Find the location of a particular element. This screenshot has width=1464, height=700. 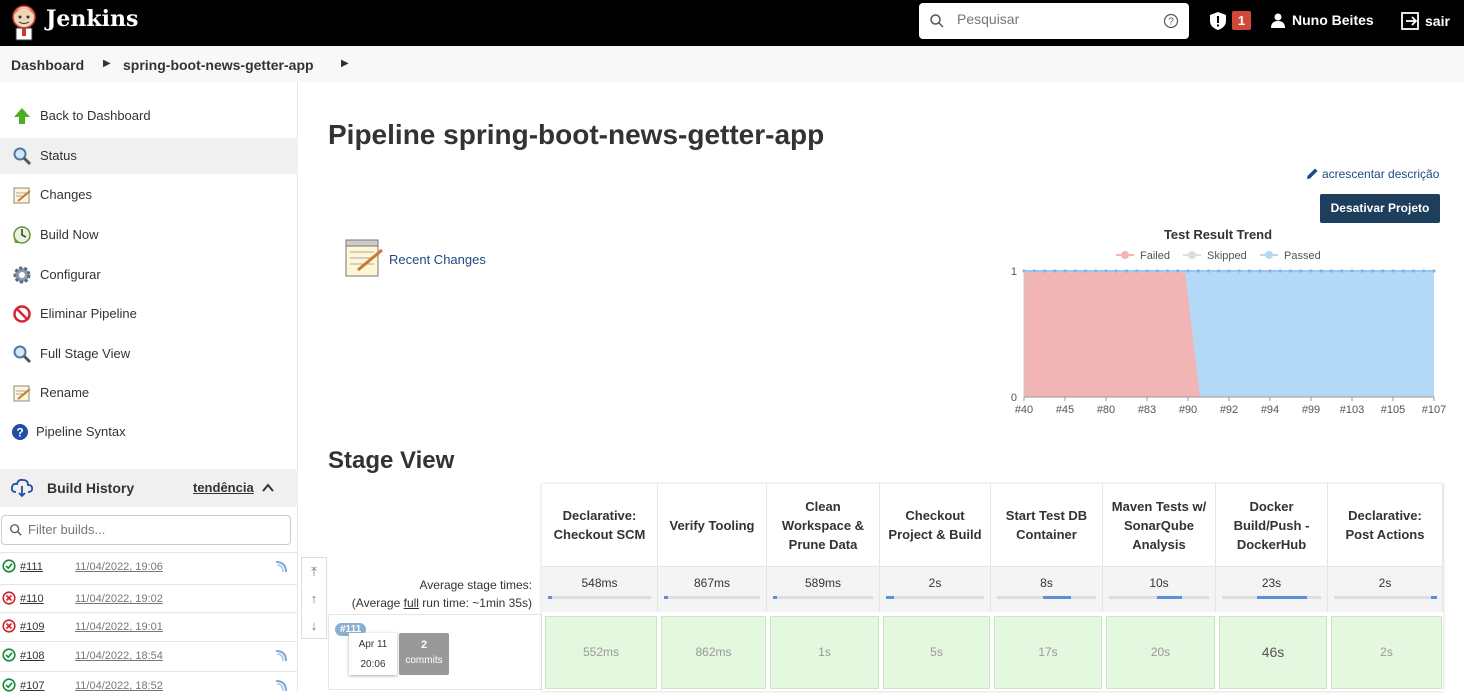

build-date-link: 11/04/2022, 19:06 is located at coordinates (119, 567).